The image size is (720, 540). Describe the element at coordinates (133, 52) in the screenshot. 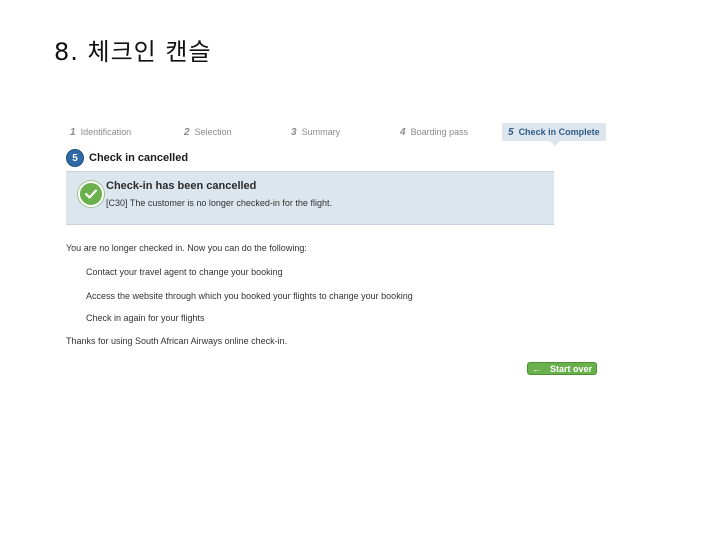

I see `slide-title: 8. 체크인 캔슬` at that location.